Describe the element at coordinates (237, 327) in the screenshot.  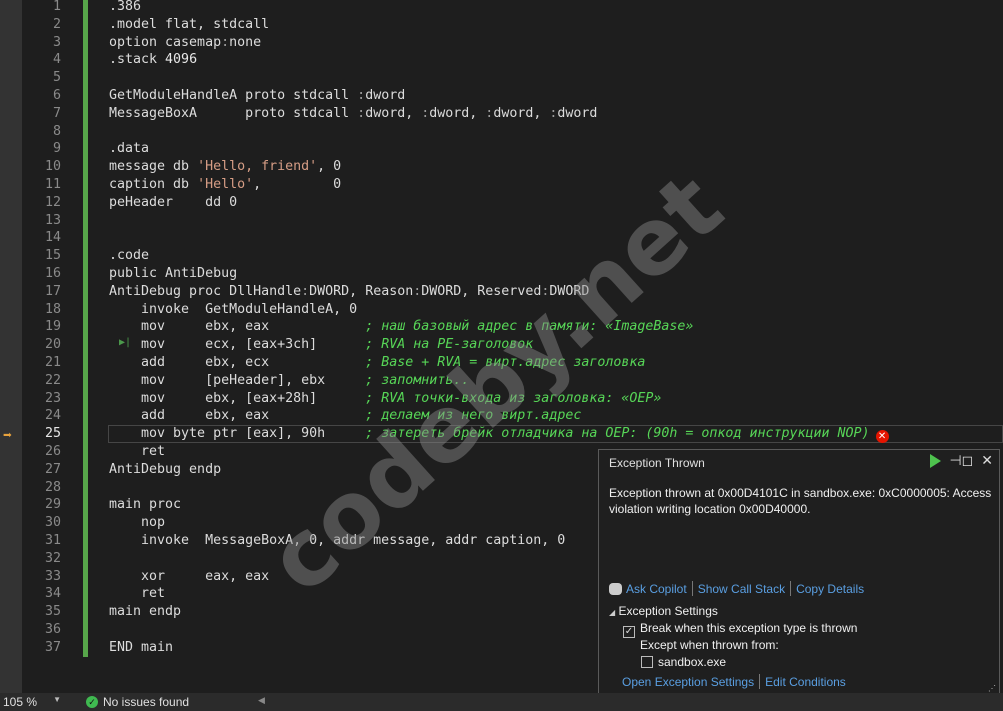
I see `code-token: mov ebx, eax` at that location.